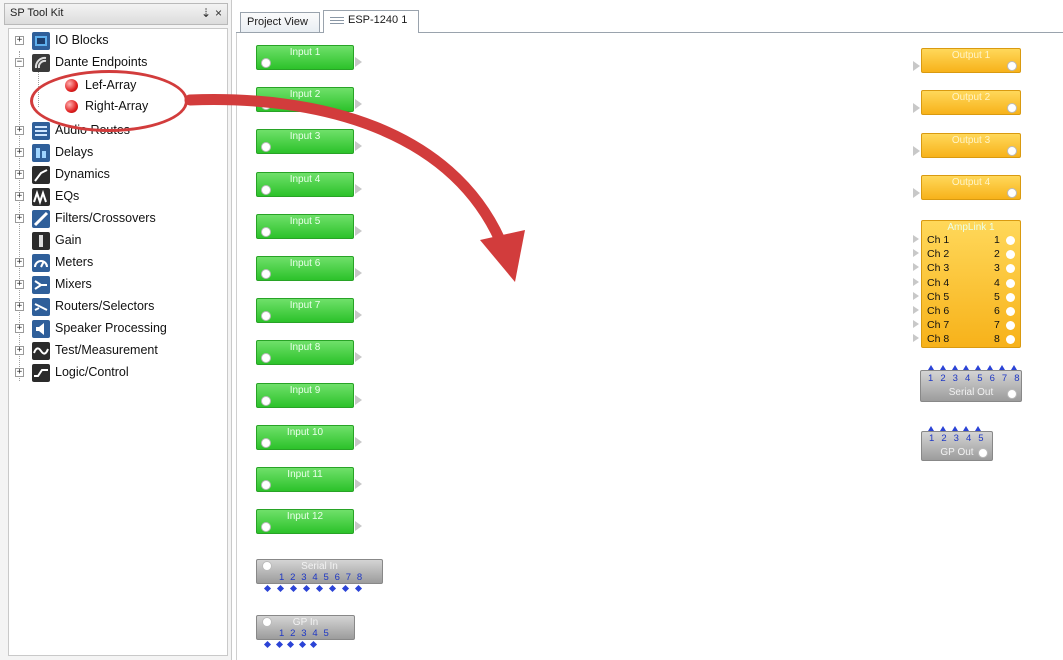  I want to click on output-block: Output 1, so click(971, 60).